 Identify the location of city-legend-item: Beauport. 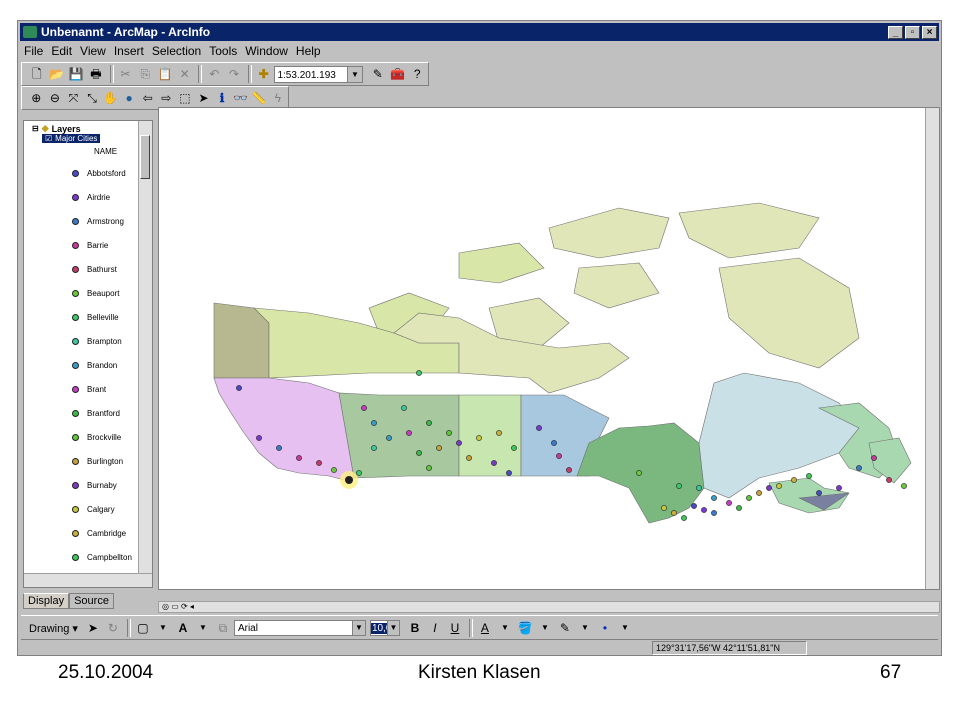
(95, 293).